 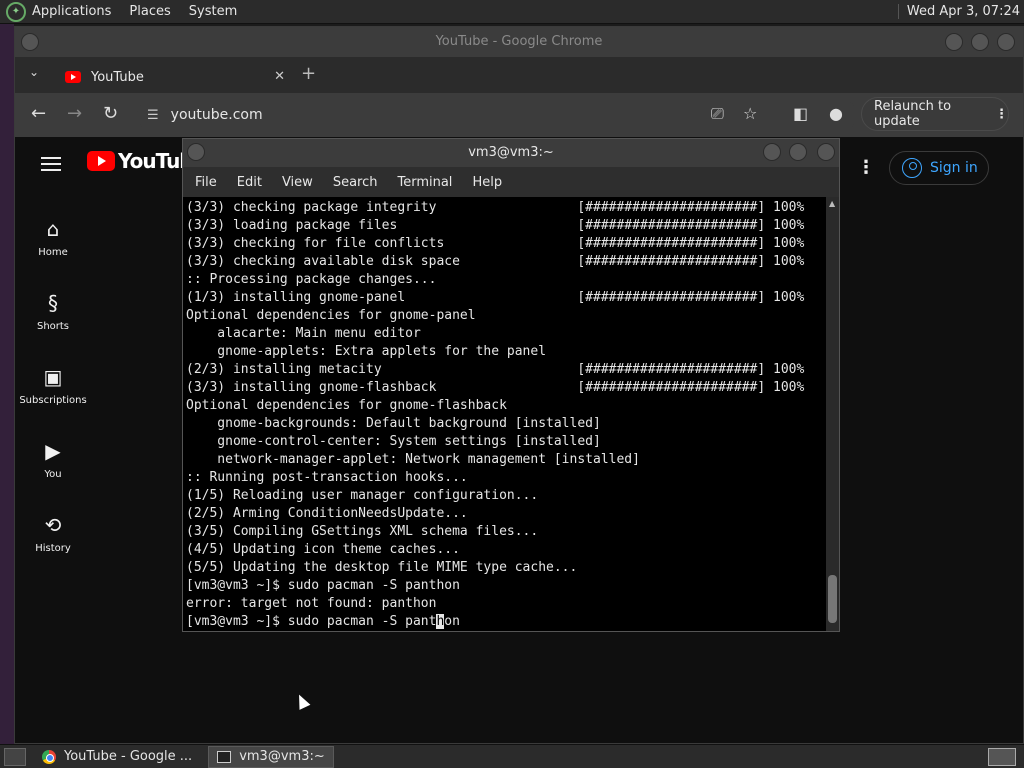 What do you see at coordinates (196, 152) in the screenshot?
I see `terminal-window-menu-button` at bounding box center [196, 152].